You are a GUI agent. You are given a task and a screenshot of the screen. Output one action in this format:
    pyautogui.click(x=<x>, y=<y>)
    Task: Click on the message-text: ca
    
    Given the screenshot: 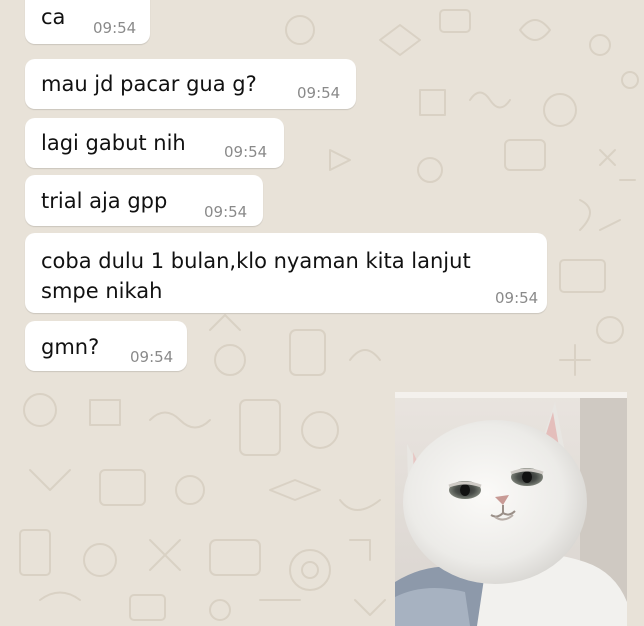 What is the action you would take?
    pyautogui.click(x=53, y=17)
    